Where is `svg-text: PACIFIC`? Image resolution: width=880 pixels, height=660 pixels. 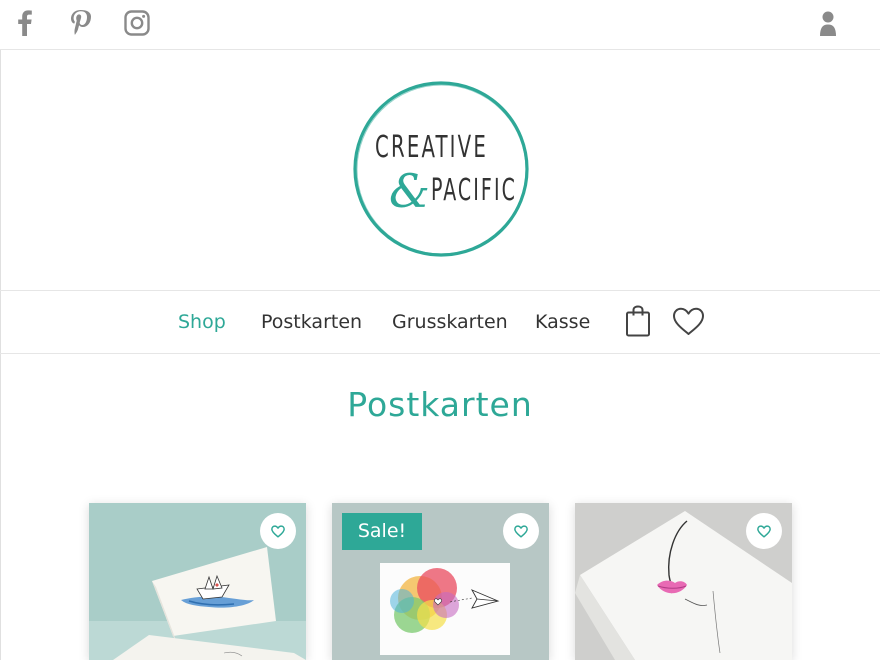
svg-text: PACIFIC is located at coordinates (474, 190).